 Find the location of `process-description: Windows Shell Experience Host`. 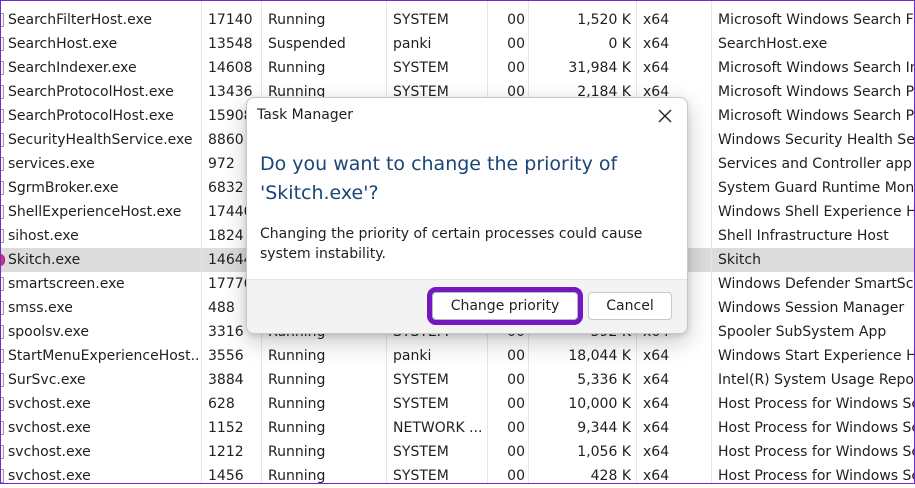

process-description: Windows Shell Experience Host is located at coordinates (816, 212).